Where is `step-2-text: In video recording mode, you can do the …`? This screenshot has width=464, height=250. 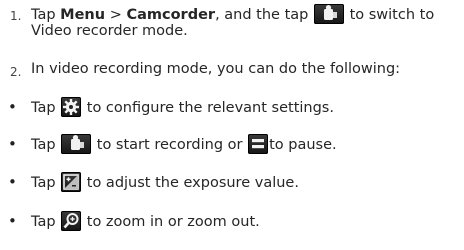 step-2-text: In video recording mode, you can do the … is located at coordinates (216, 69).